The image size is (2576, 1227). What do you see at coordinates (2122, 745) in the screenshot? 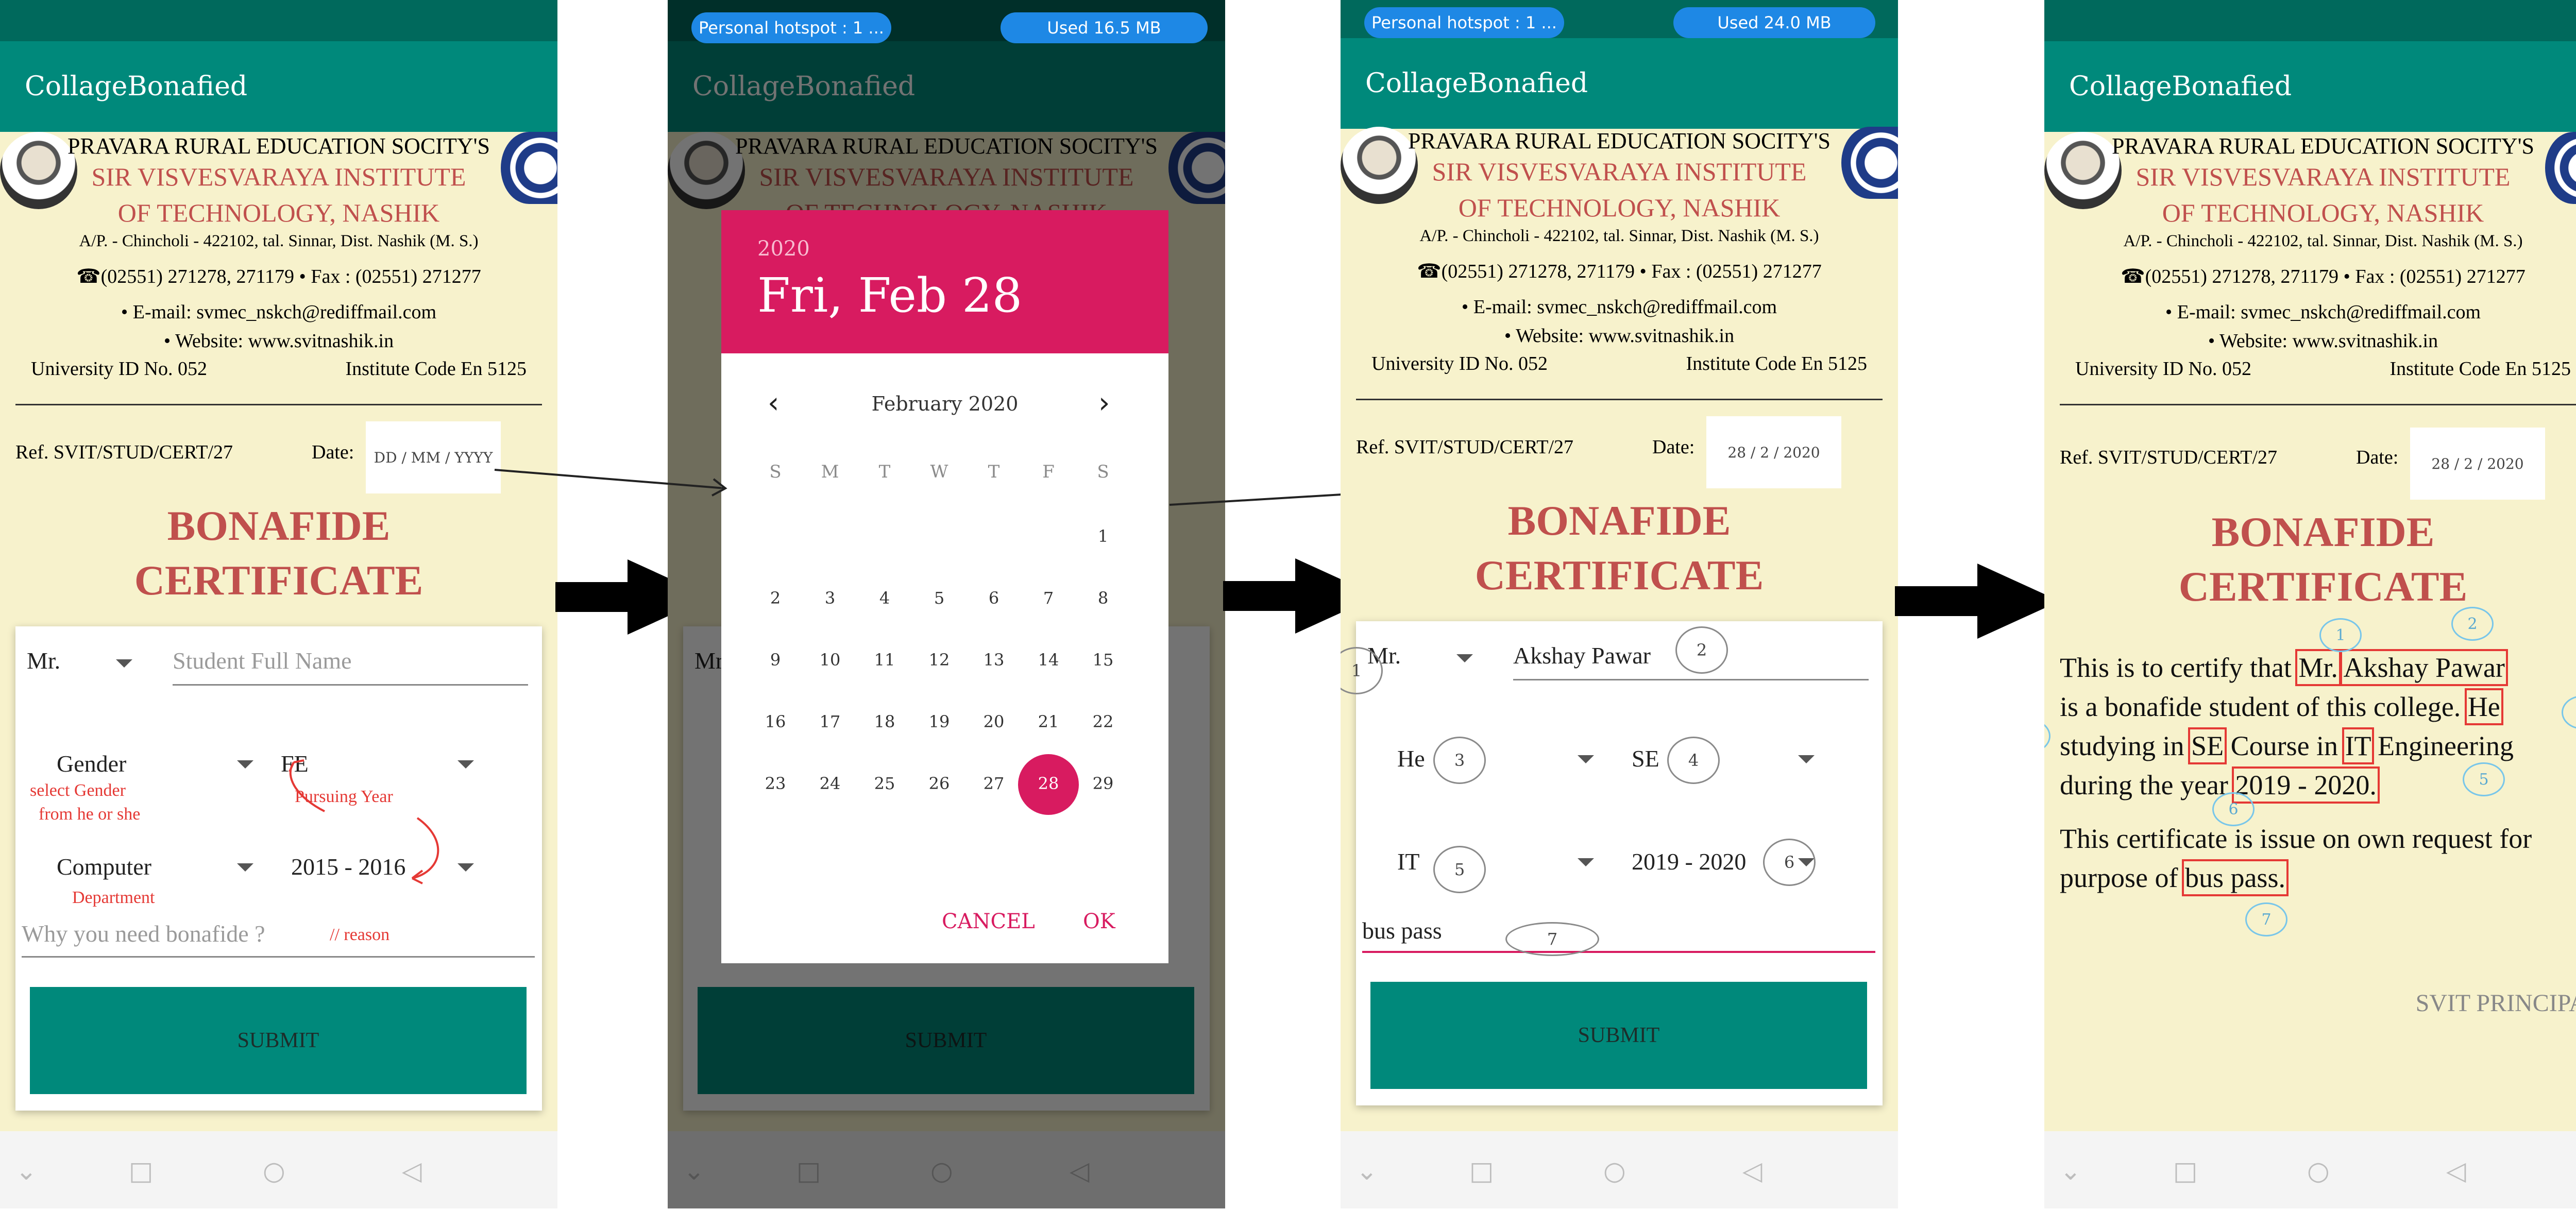
I see `certificate-text: studying in` at bounding box center [2122, 745].